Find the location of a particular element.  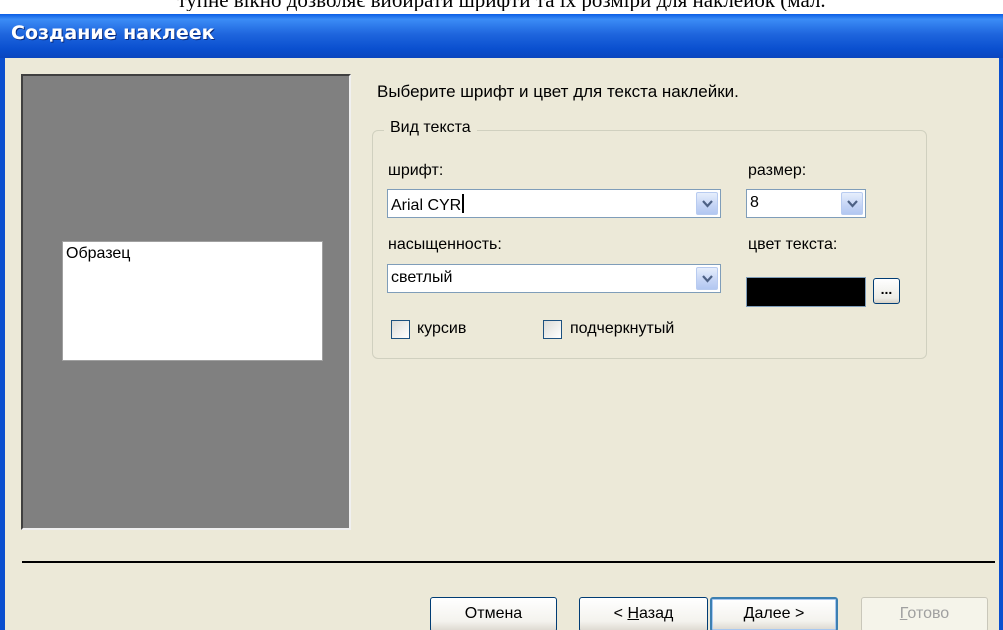

next-hotkey: Д is located at coordinates (749, 613).